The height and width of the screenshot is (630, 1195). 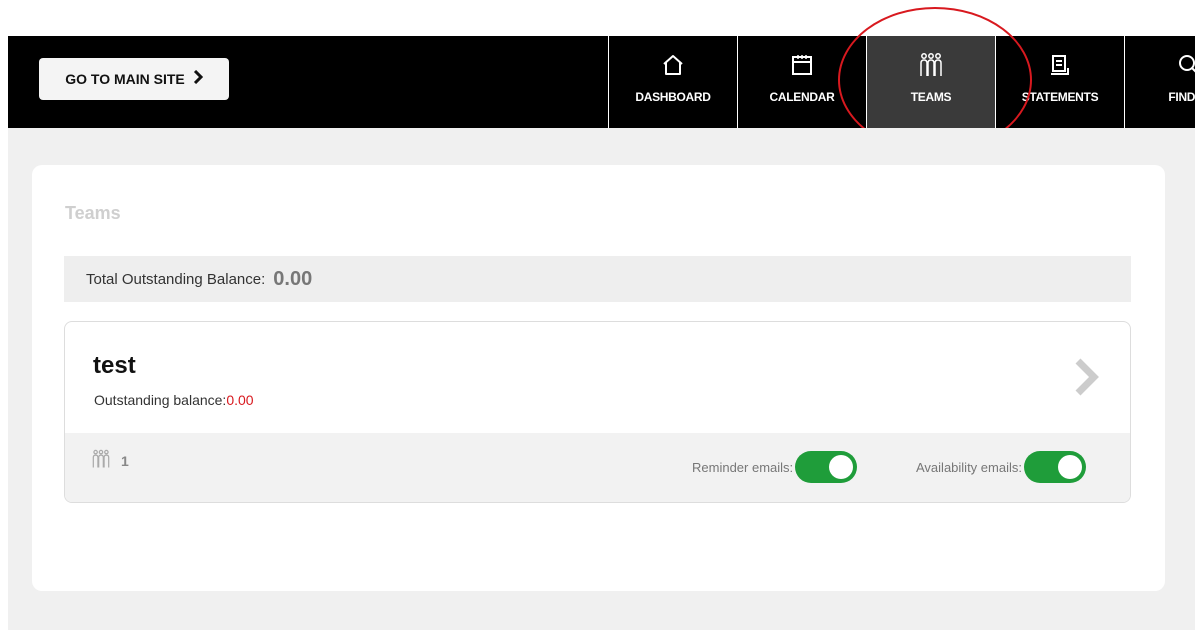 What do you see at coordinates (1054, 467) in the screenshot?
I see `availability-emails-toggle` at bounding box center [1054, 467].